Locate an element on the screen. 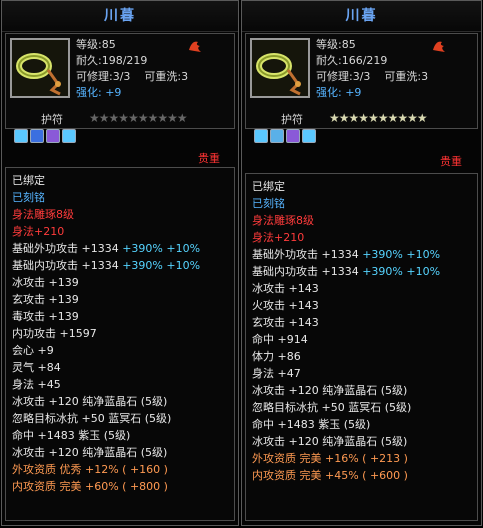 The image size is (483, 528). attribute-line: 玄攻击 +139 is located at coordinates (120, 299).